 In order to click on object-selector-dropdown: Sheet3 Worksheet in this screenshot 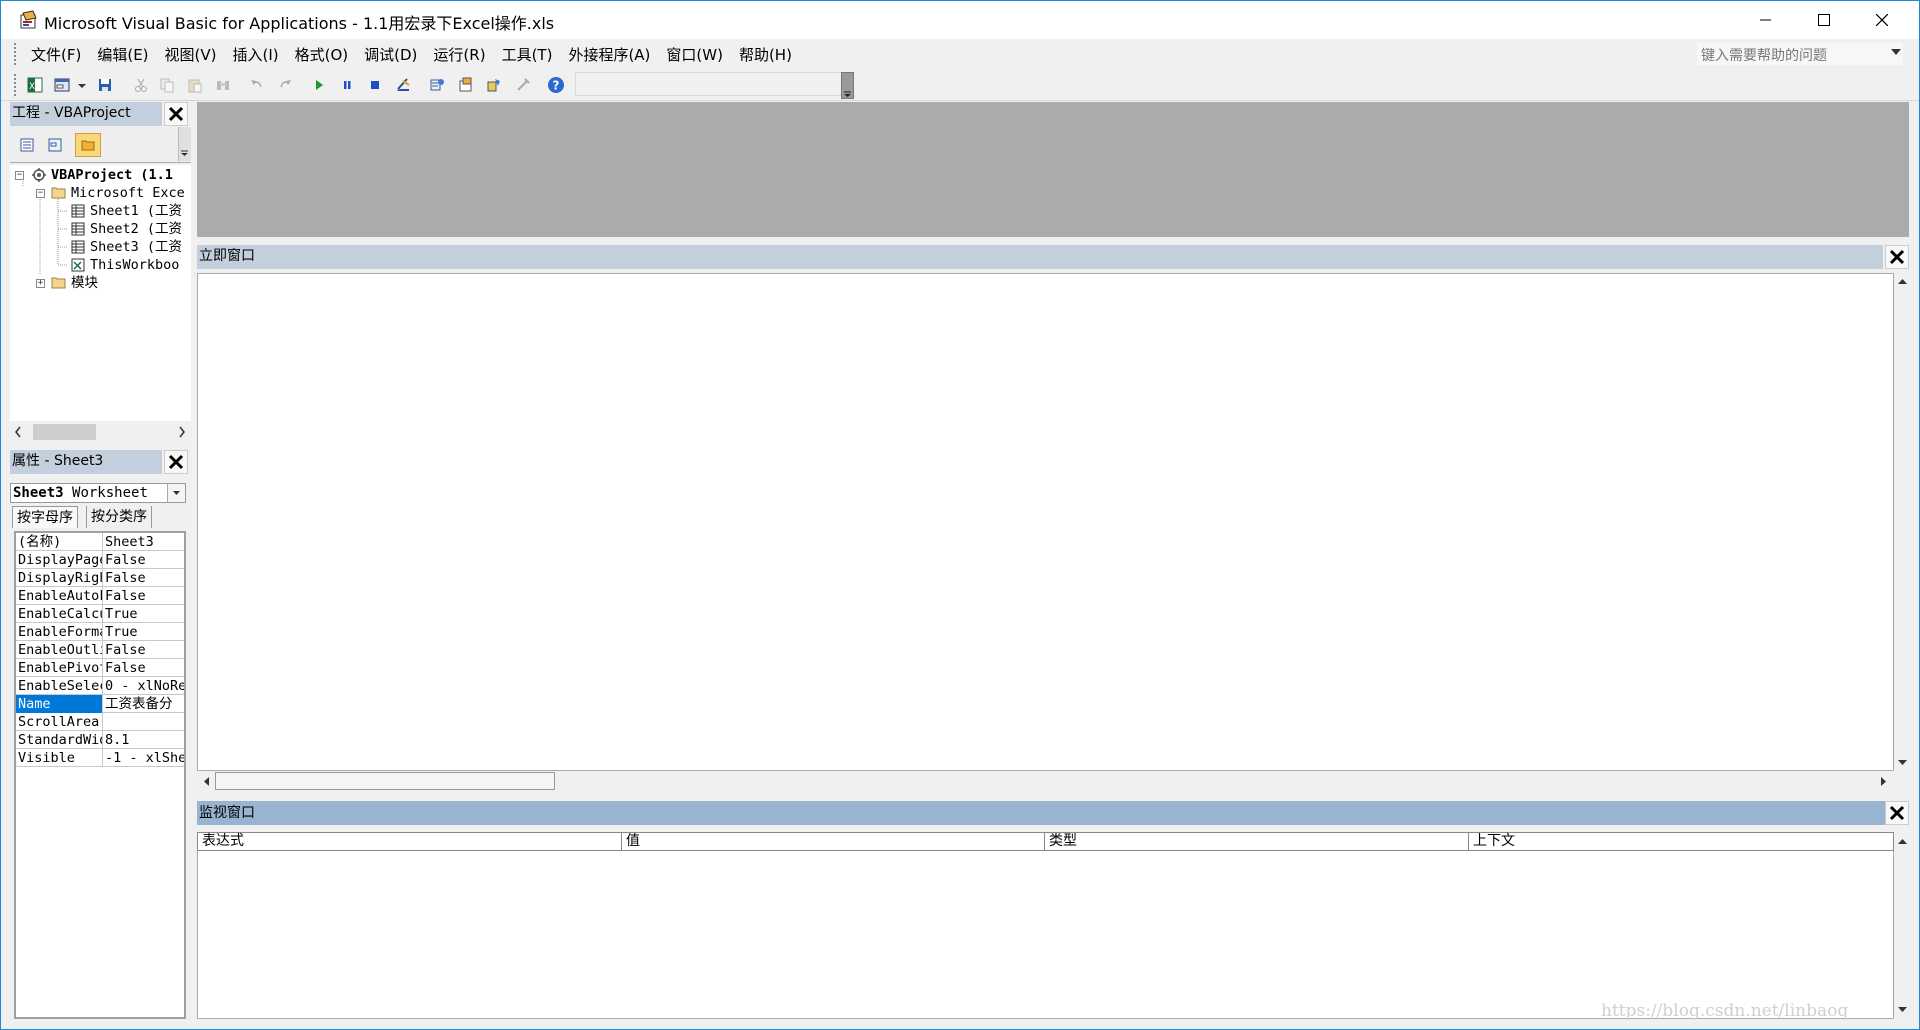, I will do `click(98, 493)`.